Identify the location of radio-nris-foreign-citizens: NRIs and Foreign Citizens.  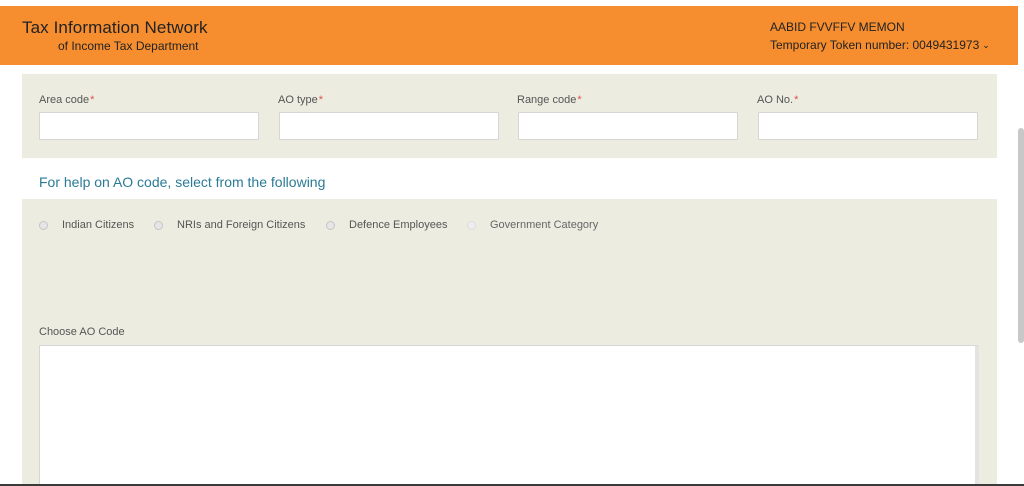
(229, 225).